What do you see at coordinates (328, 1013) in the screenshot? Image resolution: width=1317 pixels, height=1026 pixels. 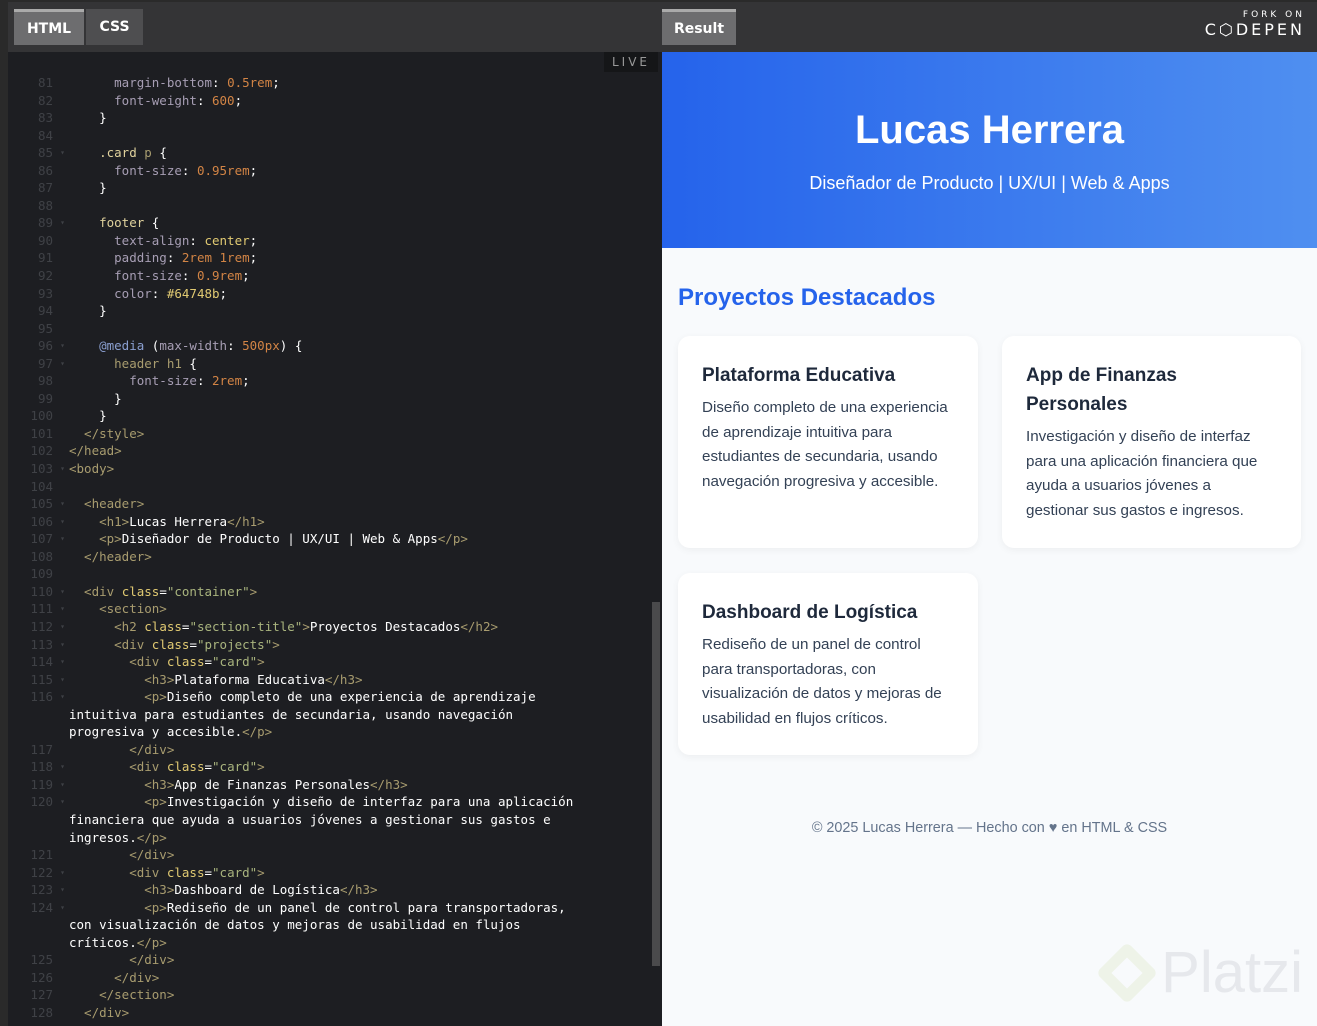 I see `code-line: 128 </div>` at bounding box center [328, 1013].